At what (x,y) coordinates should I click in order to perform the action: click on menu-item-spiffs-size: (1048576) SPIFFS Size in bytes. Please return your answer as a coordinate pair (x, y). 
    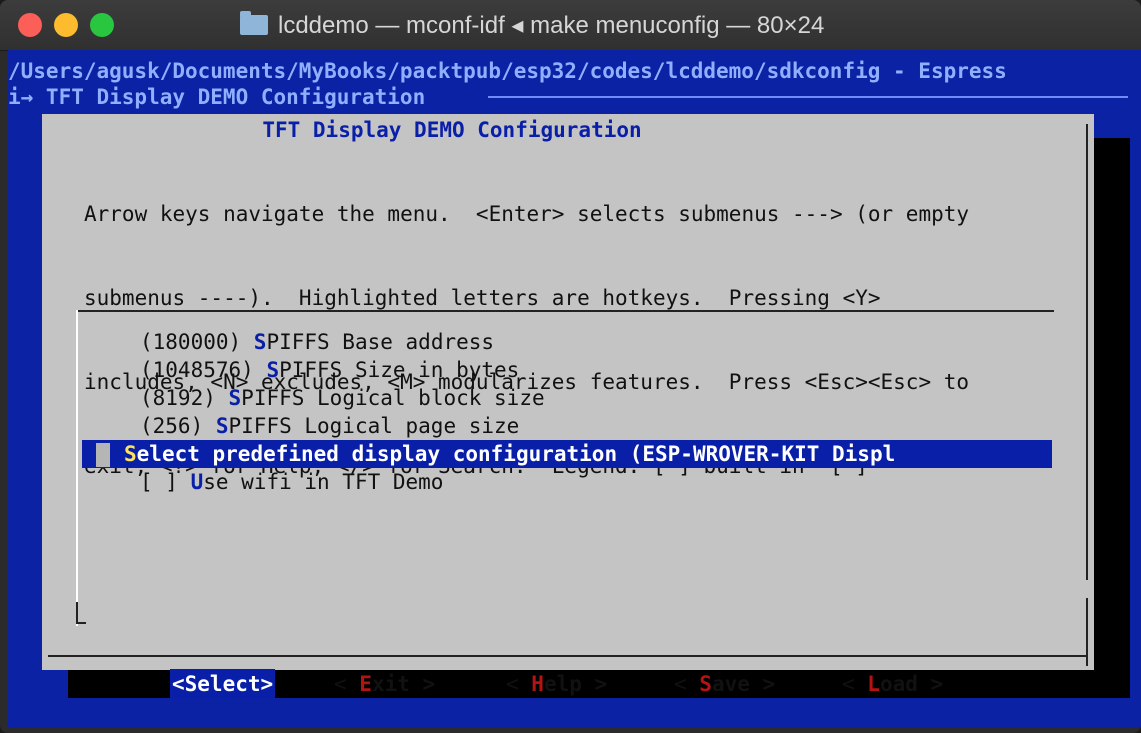
    Looking at the image, I should click on (596, 370).